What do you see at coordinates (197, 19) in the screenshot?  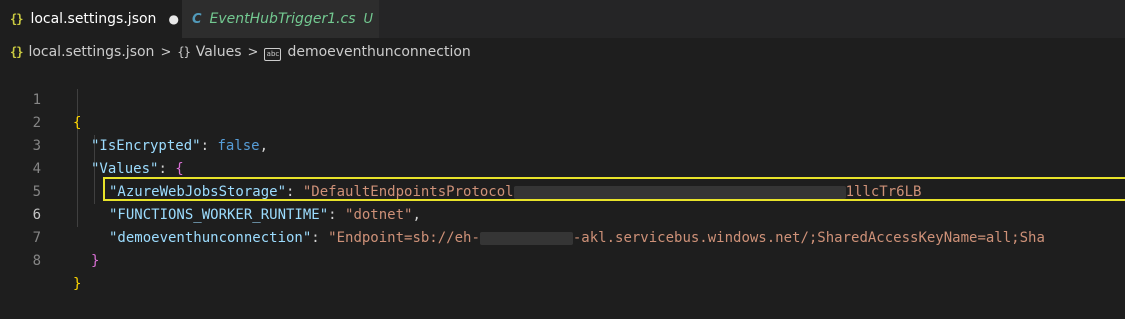 I see `csharp-file-icon: C` at bounding box center [197, 19].